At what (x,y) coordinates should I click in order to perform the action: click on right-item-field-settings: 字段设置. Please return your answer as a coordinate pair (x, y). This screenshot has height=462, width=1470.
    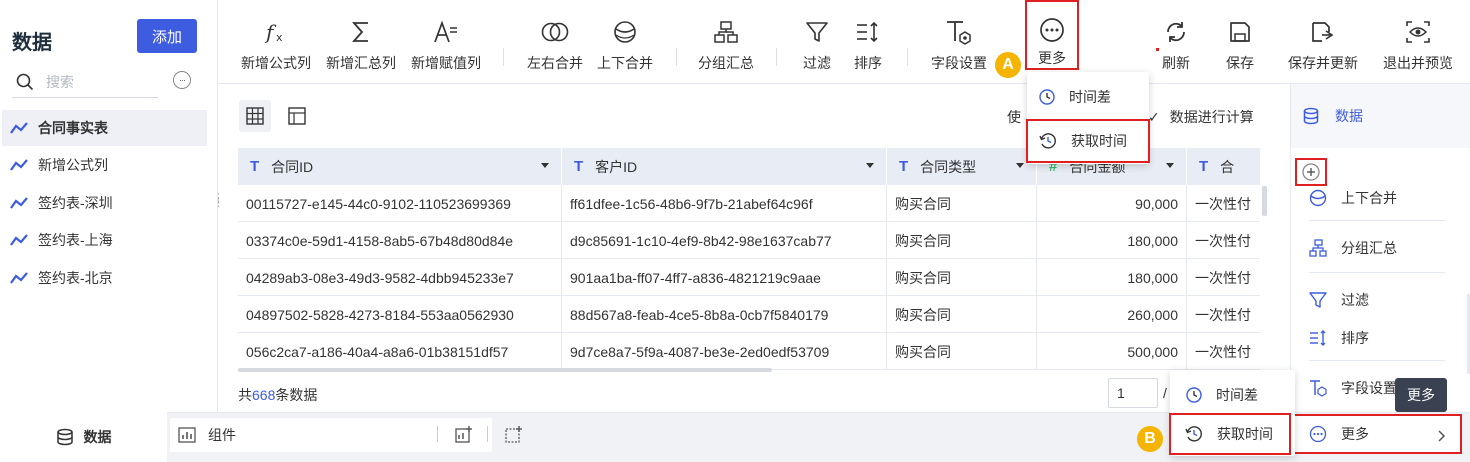
    Looking at the image, I should click on (1353, 388).